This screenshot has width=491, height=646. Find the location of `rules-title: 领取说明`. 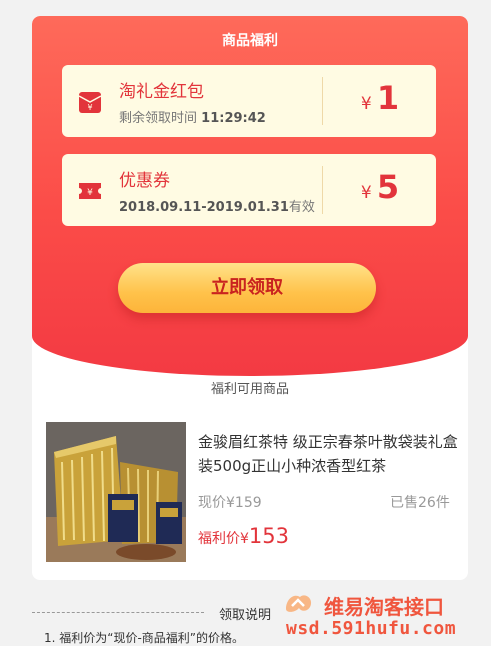

rules-title: 领取说明 is located at coordinates (245, 615).